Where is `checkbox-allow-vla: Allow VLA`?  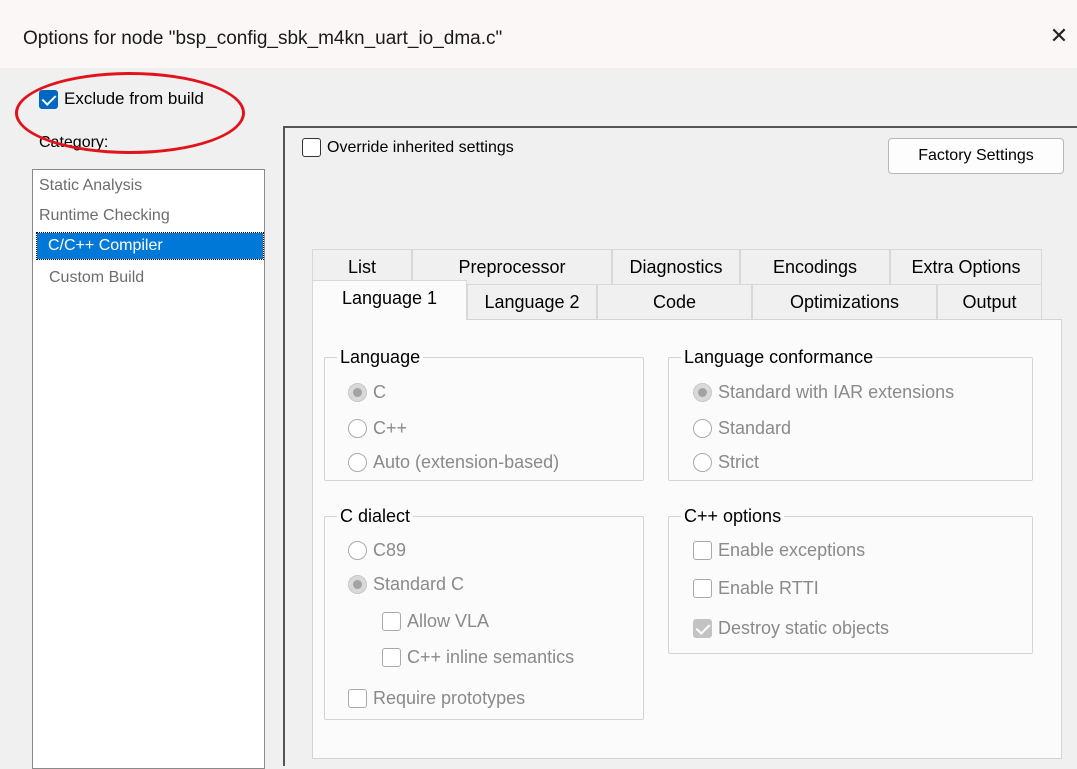 checkbox-allow-vla: Allow VLA is located at coordinates (435, 621).